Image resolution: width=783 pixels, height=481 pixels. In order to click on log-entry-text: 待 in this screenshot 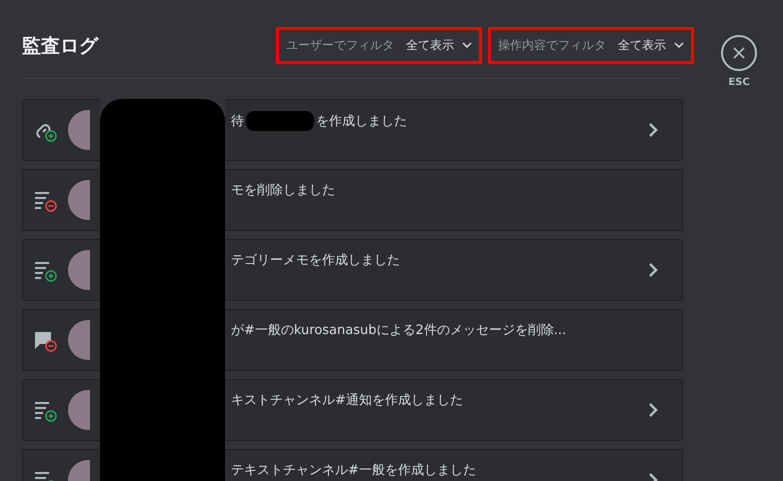, I will do `click(237, 121)`.